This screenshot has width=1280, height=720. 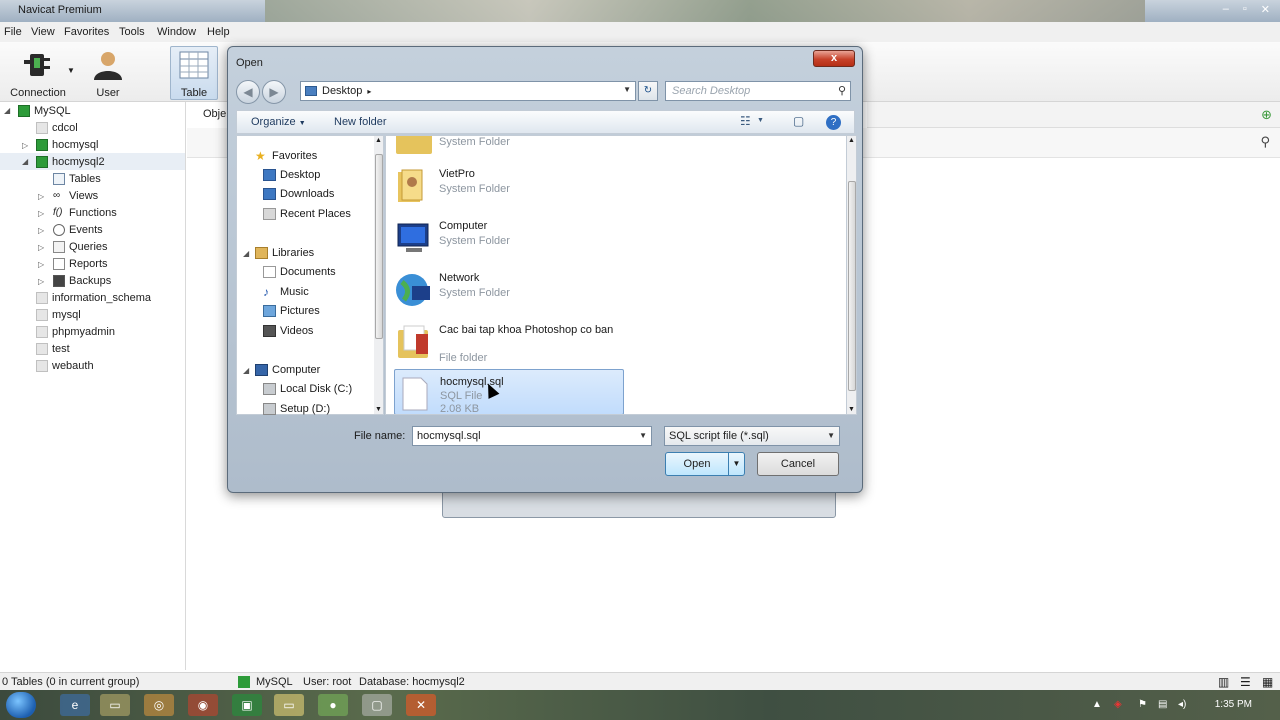 I want to click on tree-item-functions: f() Functions, so click(x=85, y=213).